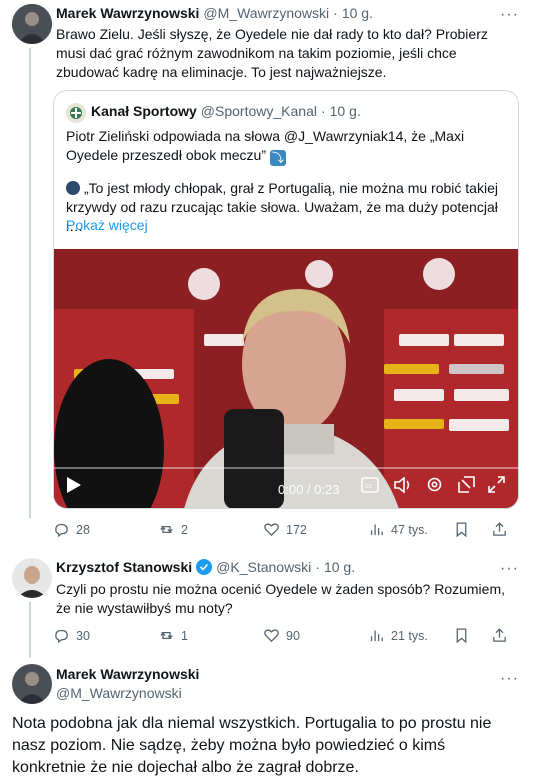 This screenshot has width=535, height=781. I want to click on author-name-text: Marek Wawrzynowski, so click(128, 674).